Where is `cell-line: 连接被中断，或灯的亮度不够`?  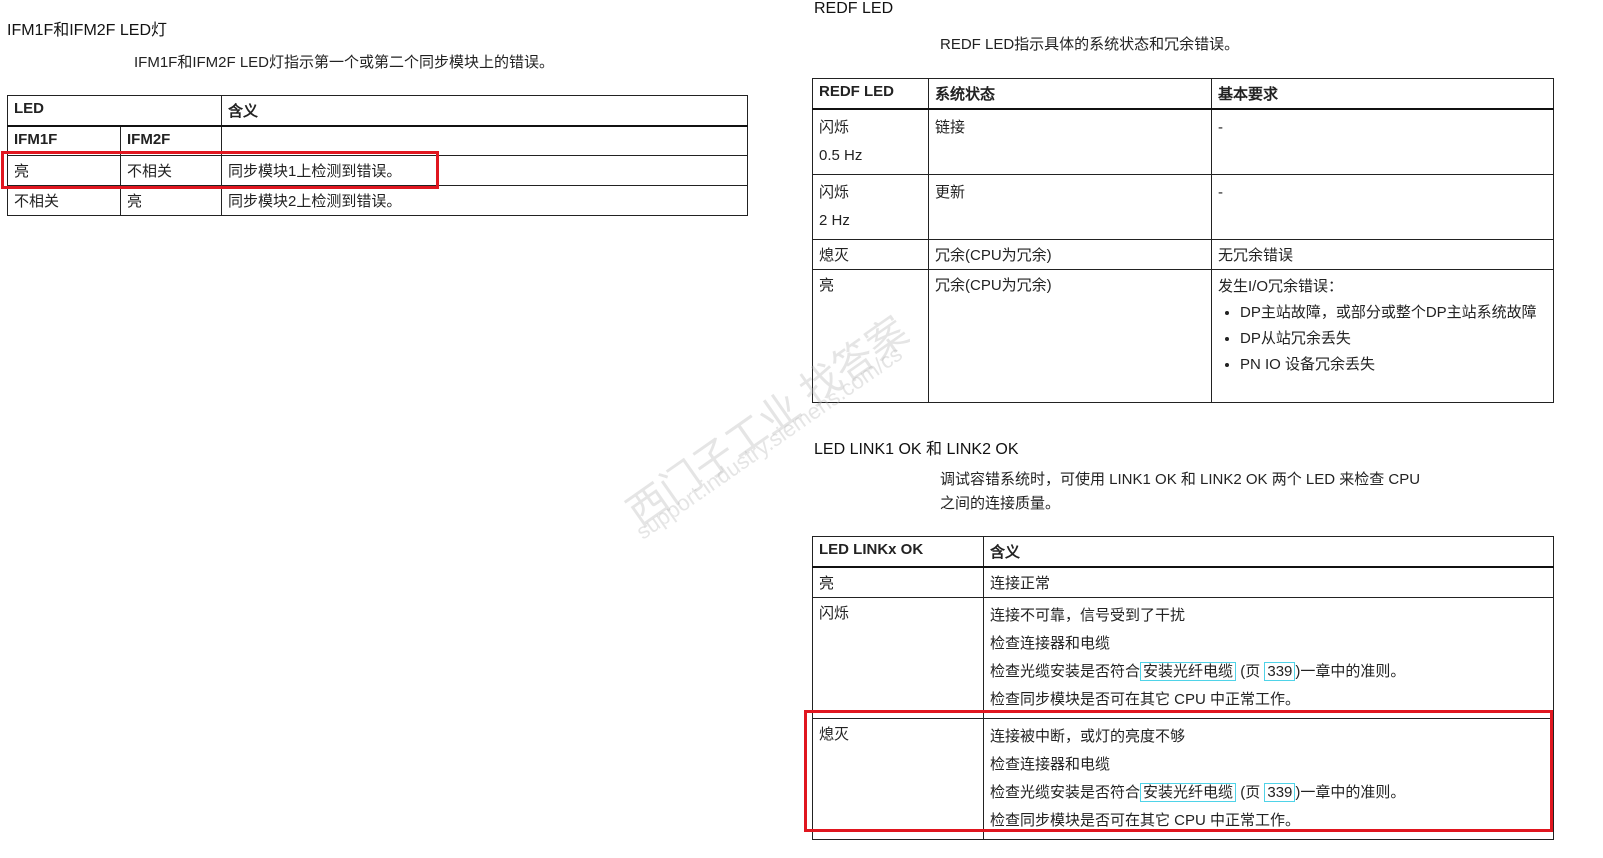 cell-line: 连接被中断，或灯的亮度不够 is located at coordinates (1088, 736).